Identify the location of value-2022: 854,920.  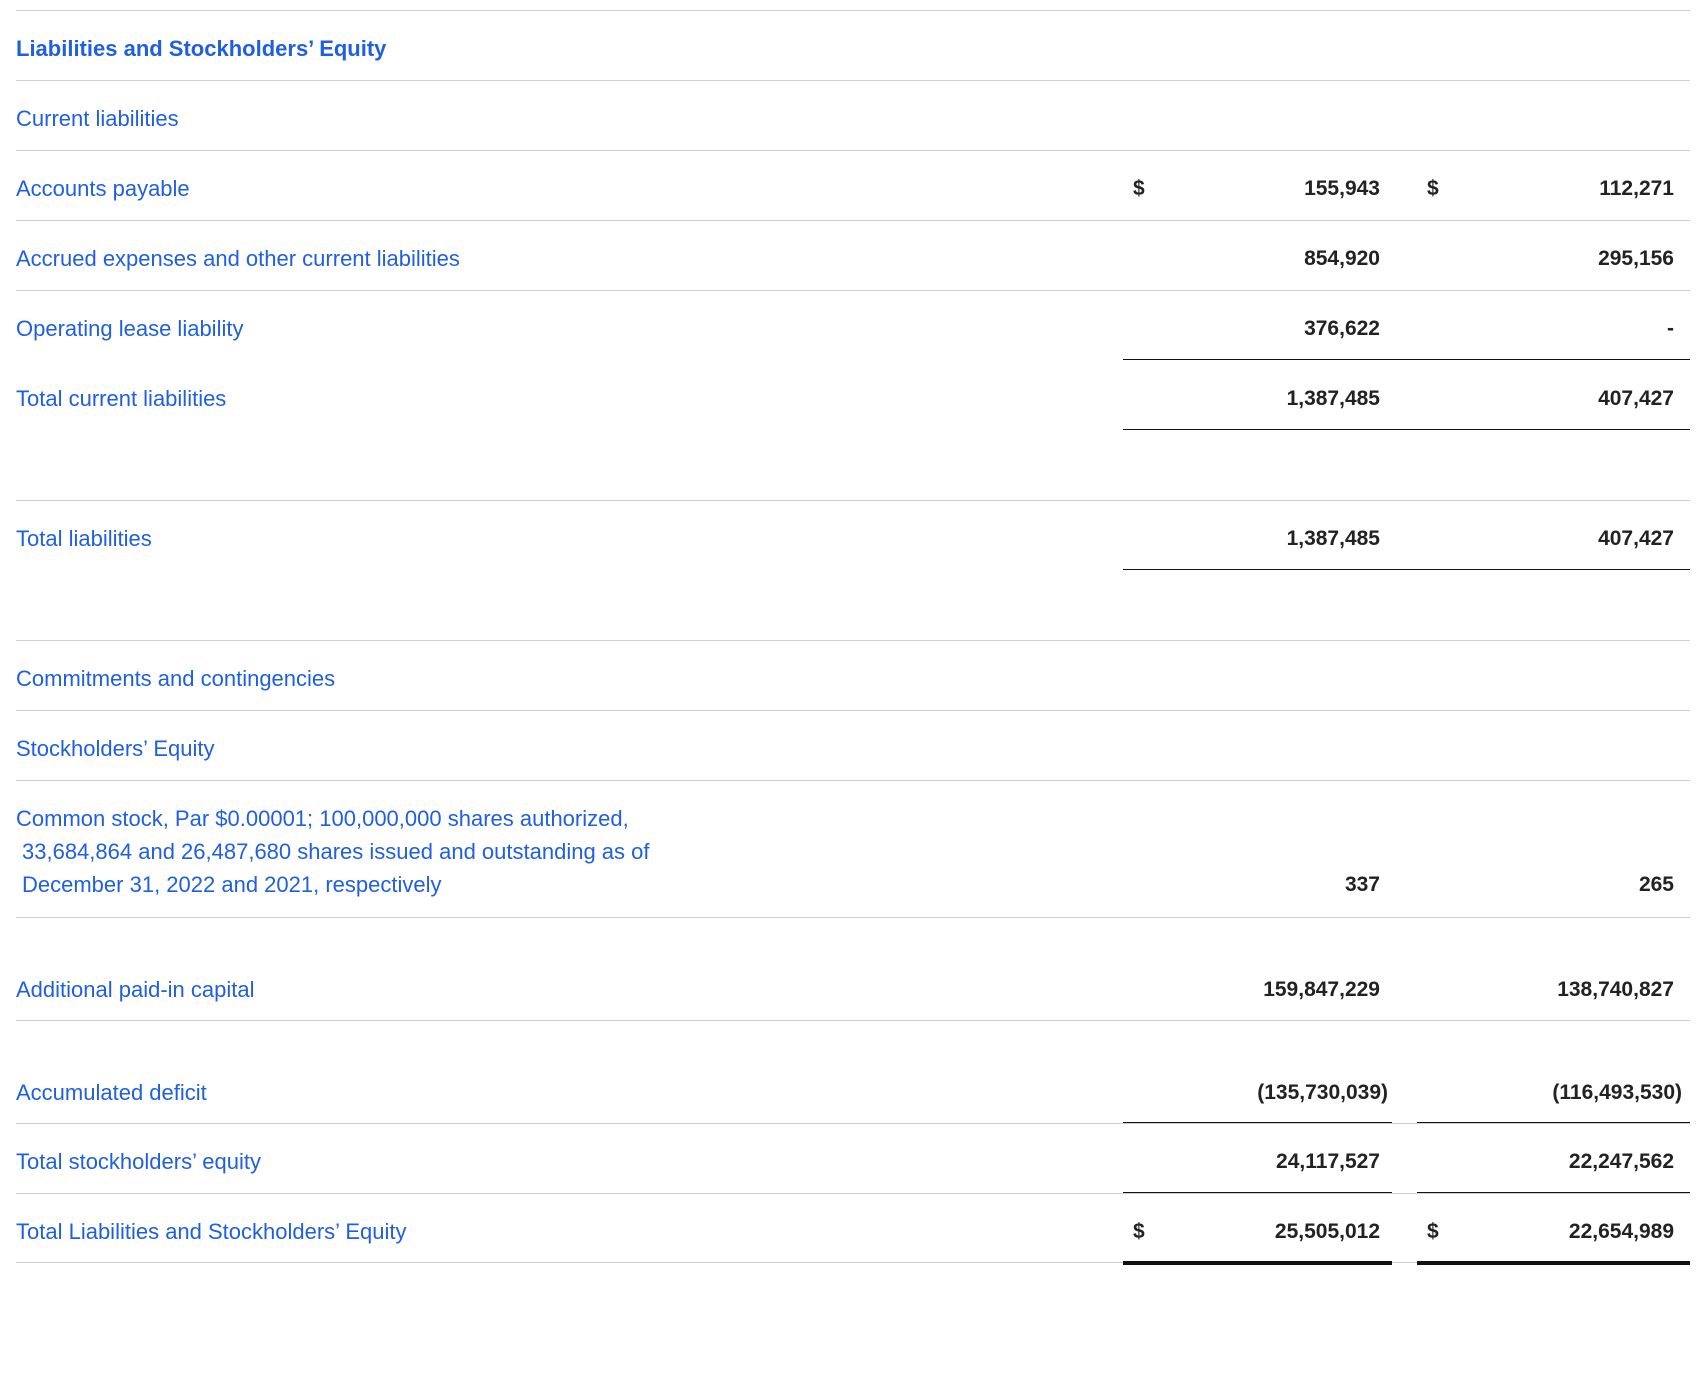
(1342, 258).